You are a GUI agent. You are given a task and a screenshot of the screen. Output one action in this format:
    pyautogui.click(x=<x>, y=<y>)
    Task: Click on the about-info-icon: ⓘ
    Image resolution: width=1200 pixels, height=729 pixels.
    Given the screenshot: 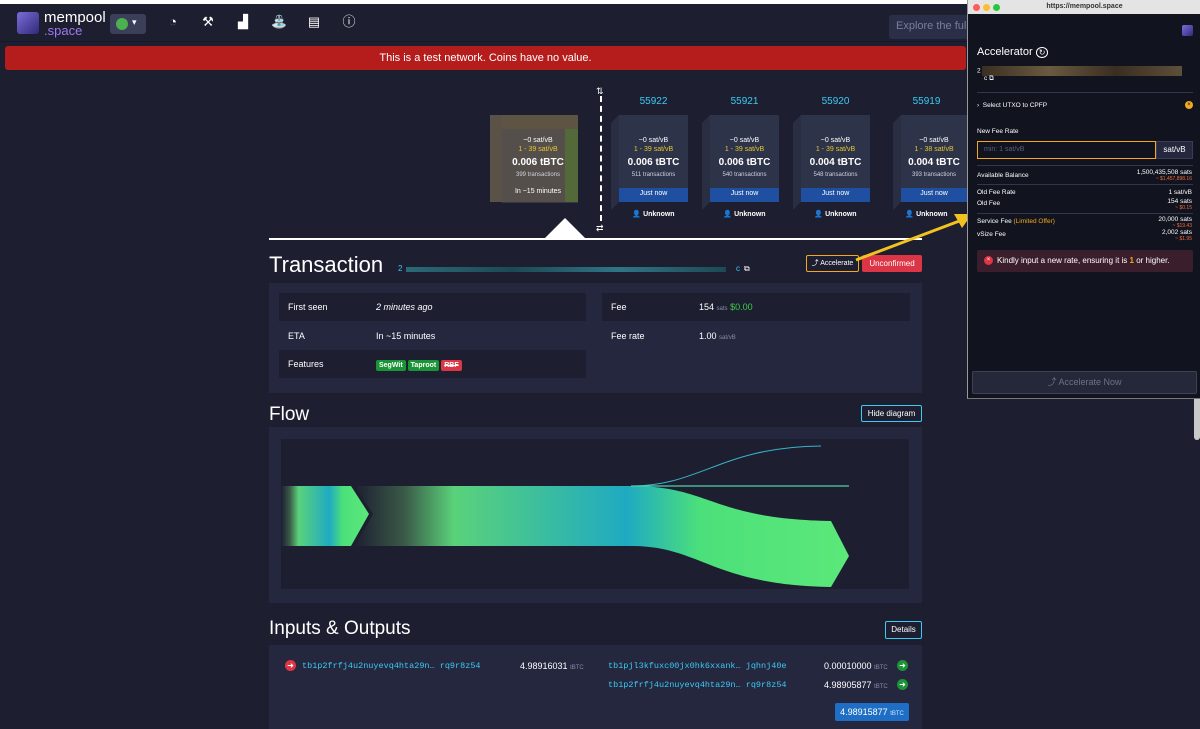 What is the action you would take?
    pyautogui.click(x=349, y=22)
    